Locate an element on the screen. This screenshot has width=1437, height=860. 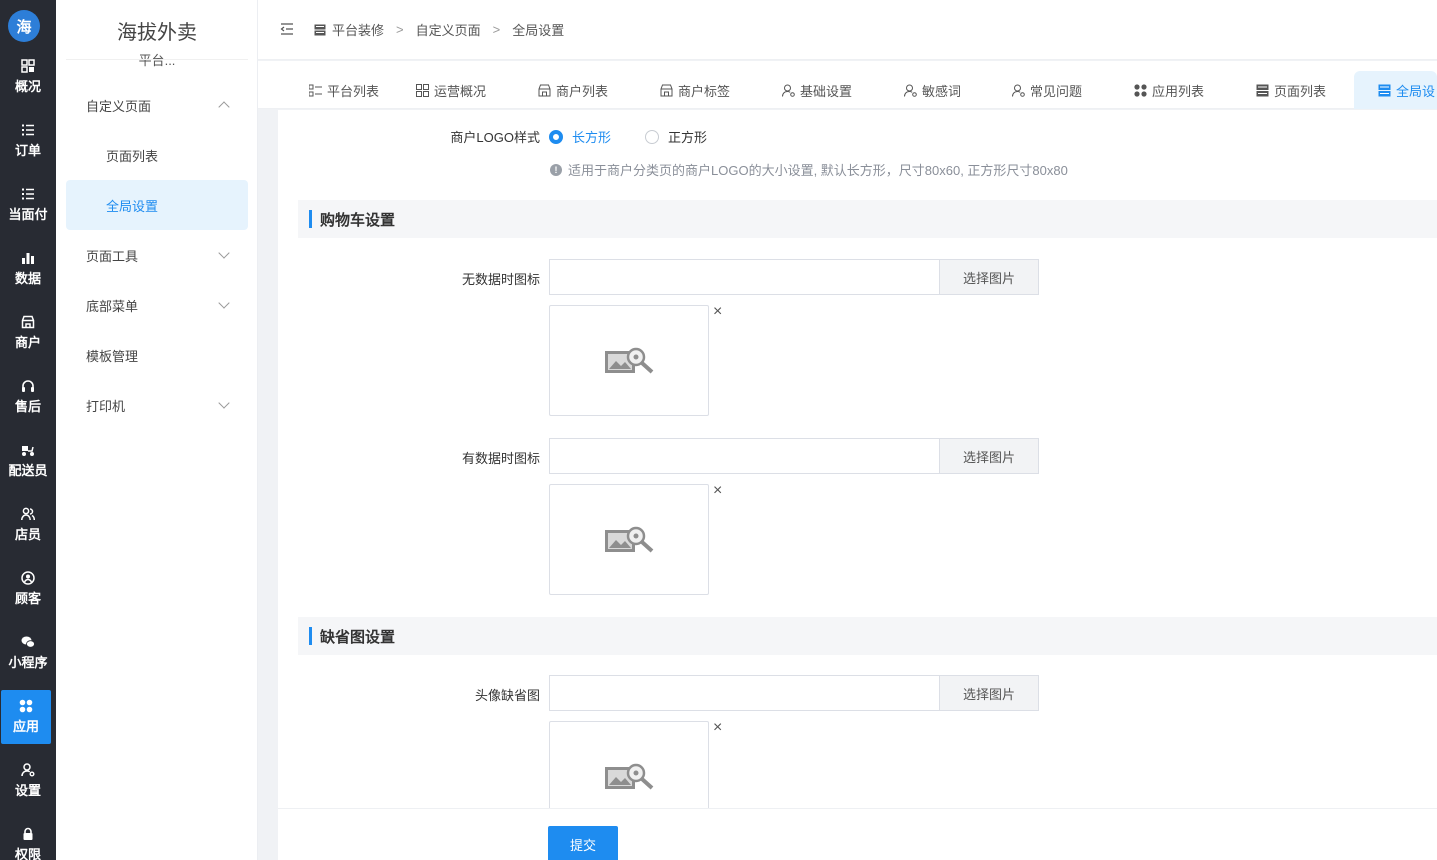
nav-item-6: 配送员 is located at coordinates (28, 461).